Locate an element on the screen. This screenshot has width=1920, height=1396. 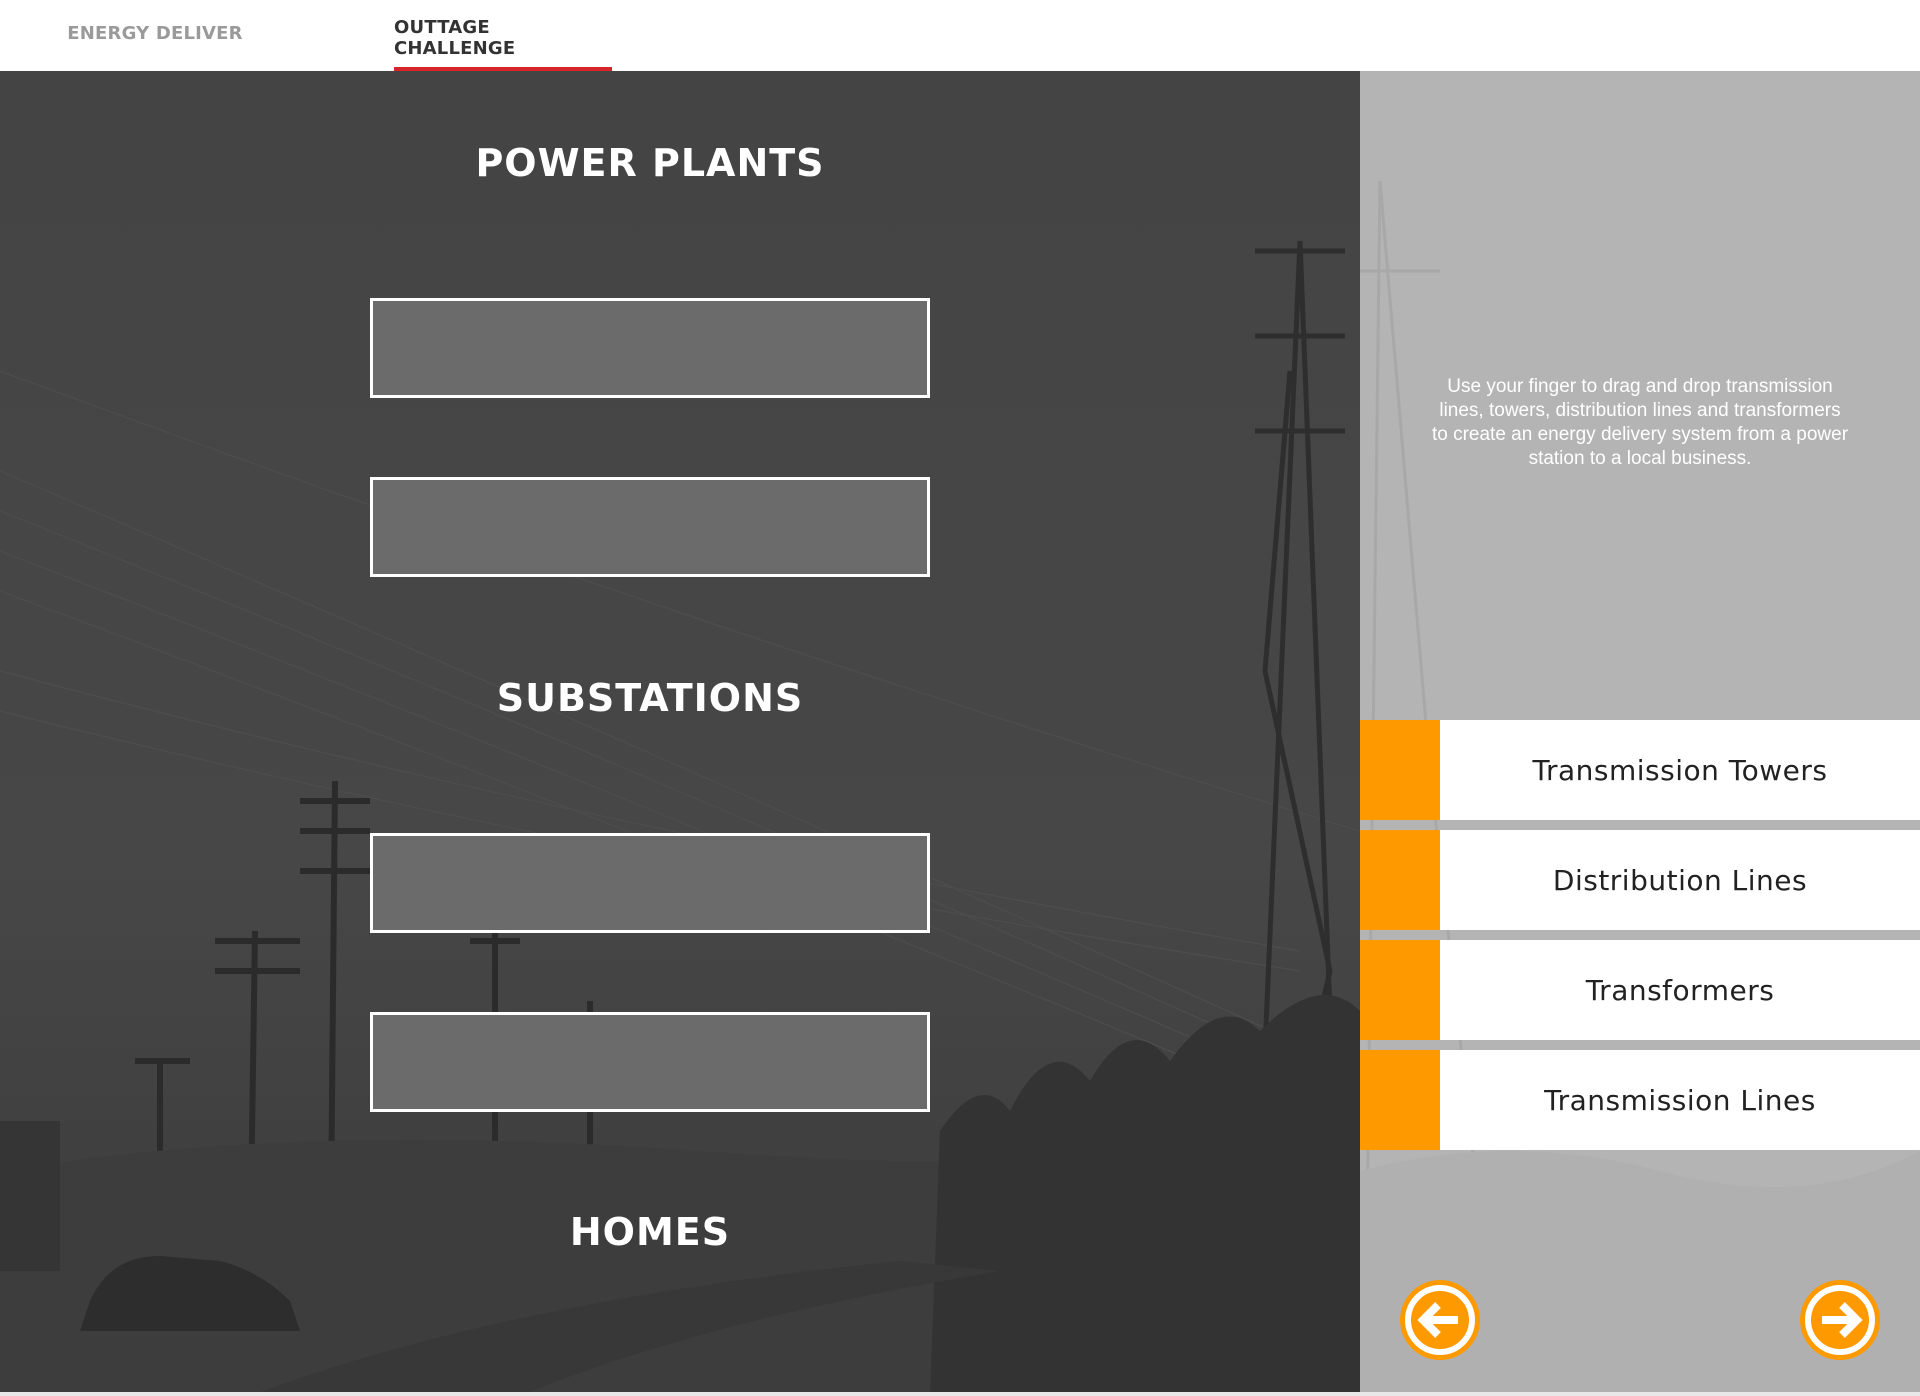
power-plants-title: POWER PLANTS is located at coordinates (650, 163).